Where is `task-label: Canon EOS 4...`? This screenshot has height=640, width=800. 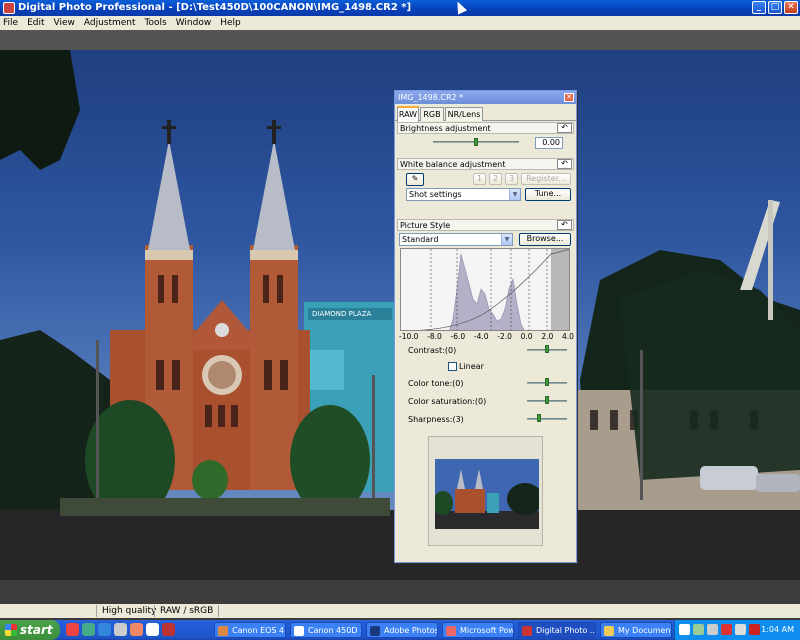 task-label: Canon EOS 4... is located at coordinates (259, 630).